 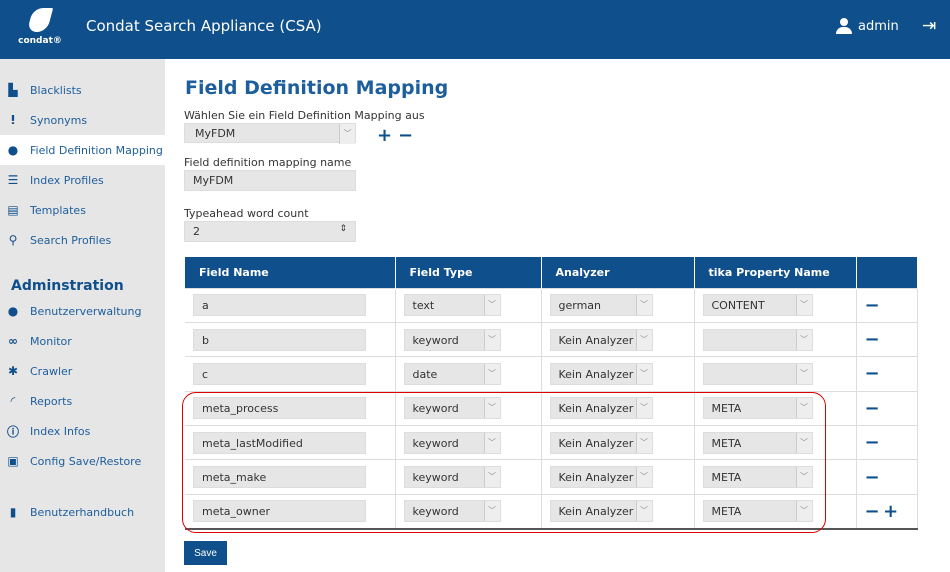 What do you see at coordinates (452, 305) in the screenshot?
I see `field-type-select: text ﹀` at bounding box center [452, 305].